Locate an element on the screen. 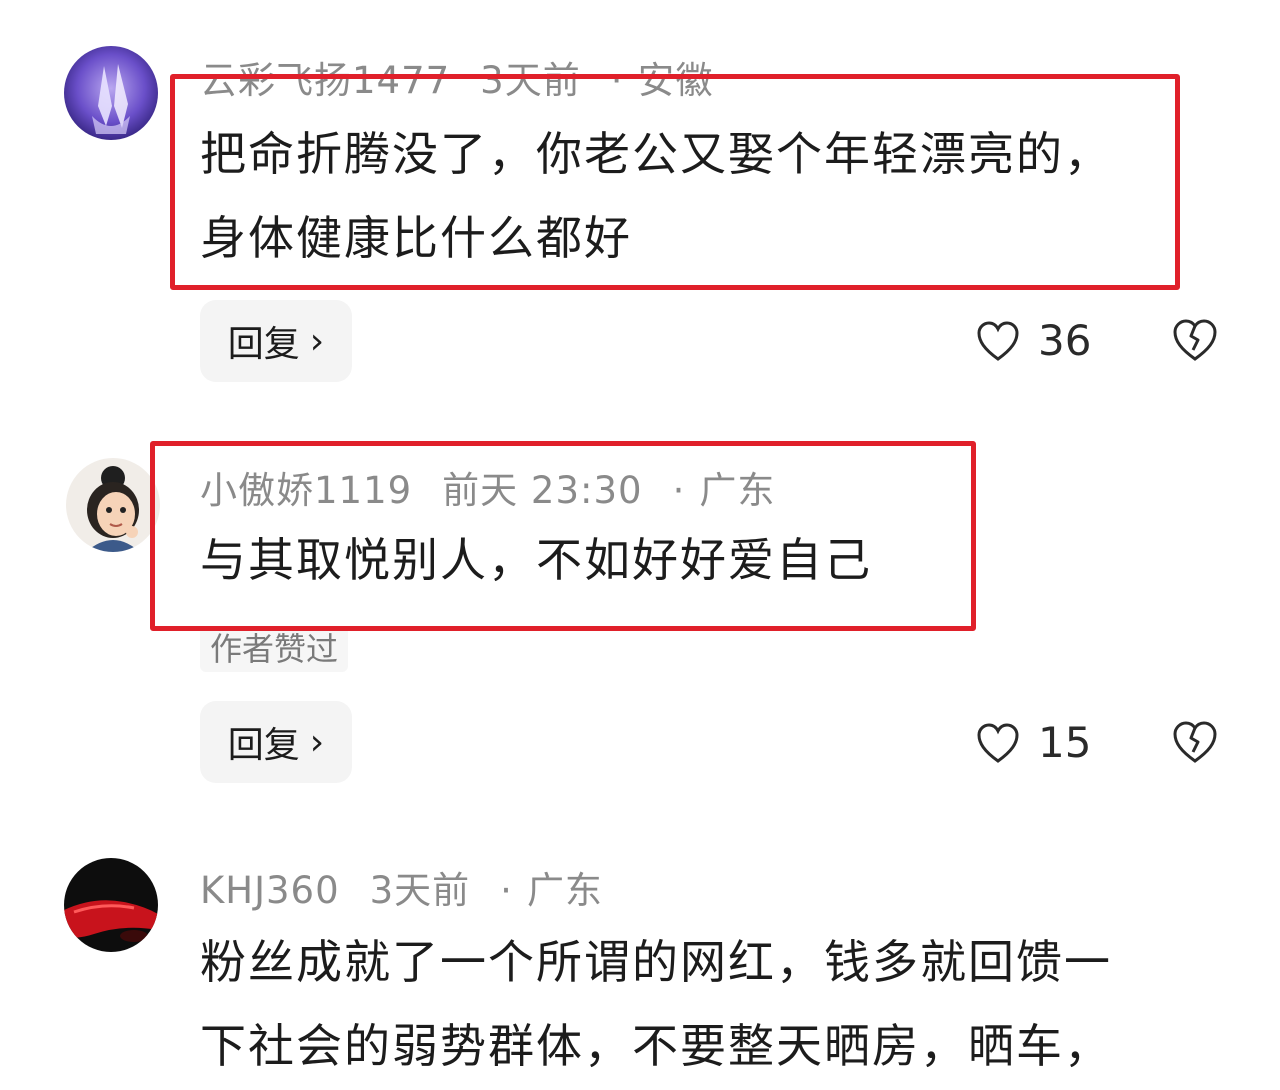 The image size is (1280, 1090). comment-text: 粉丝成就了一个所谓的网红，钱多就回馈一 下社会的弱势群体，不要整天晒房，晒车， is located at coordinates (700, 1004).